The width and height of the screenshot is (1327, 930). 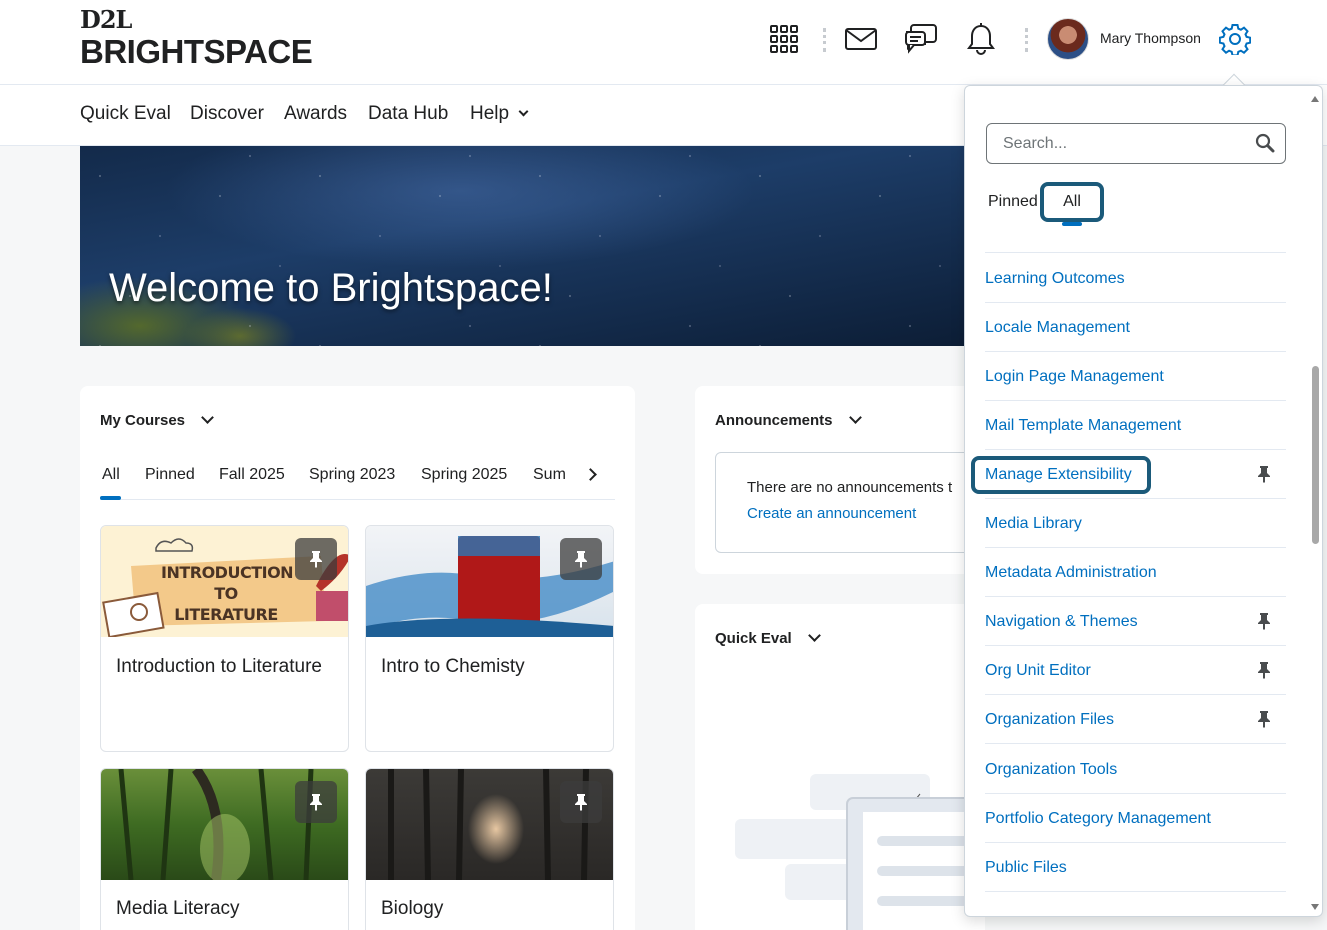 What do you see at coordinates (1150, 38) in the screenshot?
I see `user-name: Mary Thompson` at bounding box center [1150, 38].